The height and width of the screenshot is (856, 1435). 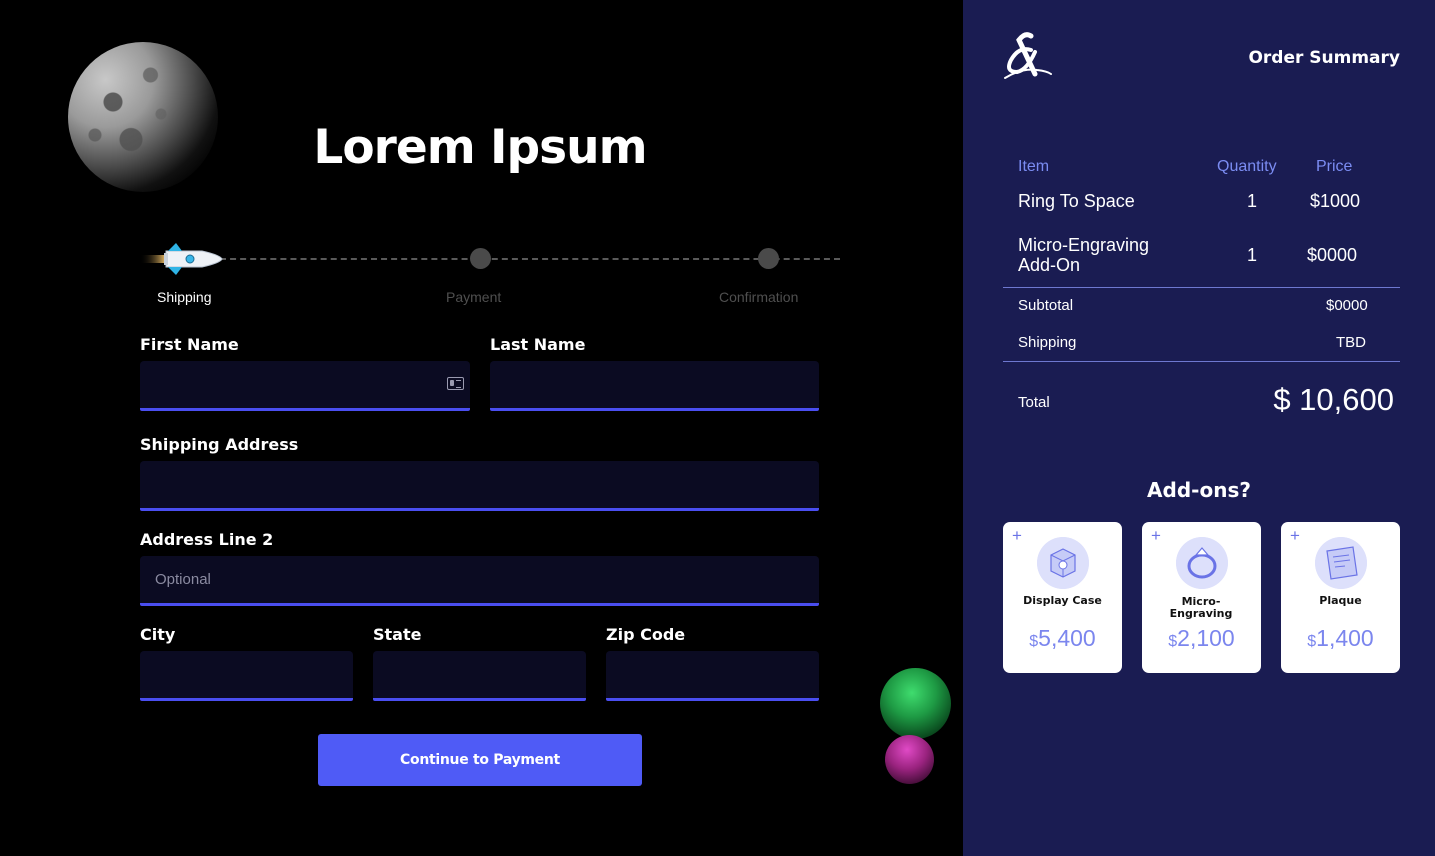 I want to click on addon-price: $1,400, so click(x=1340, y=638).